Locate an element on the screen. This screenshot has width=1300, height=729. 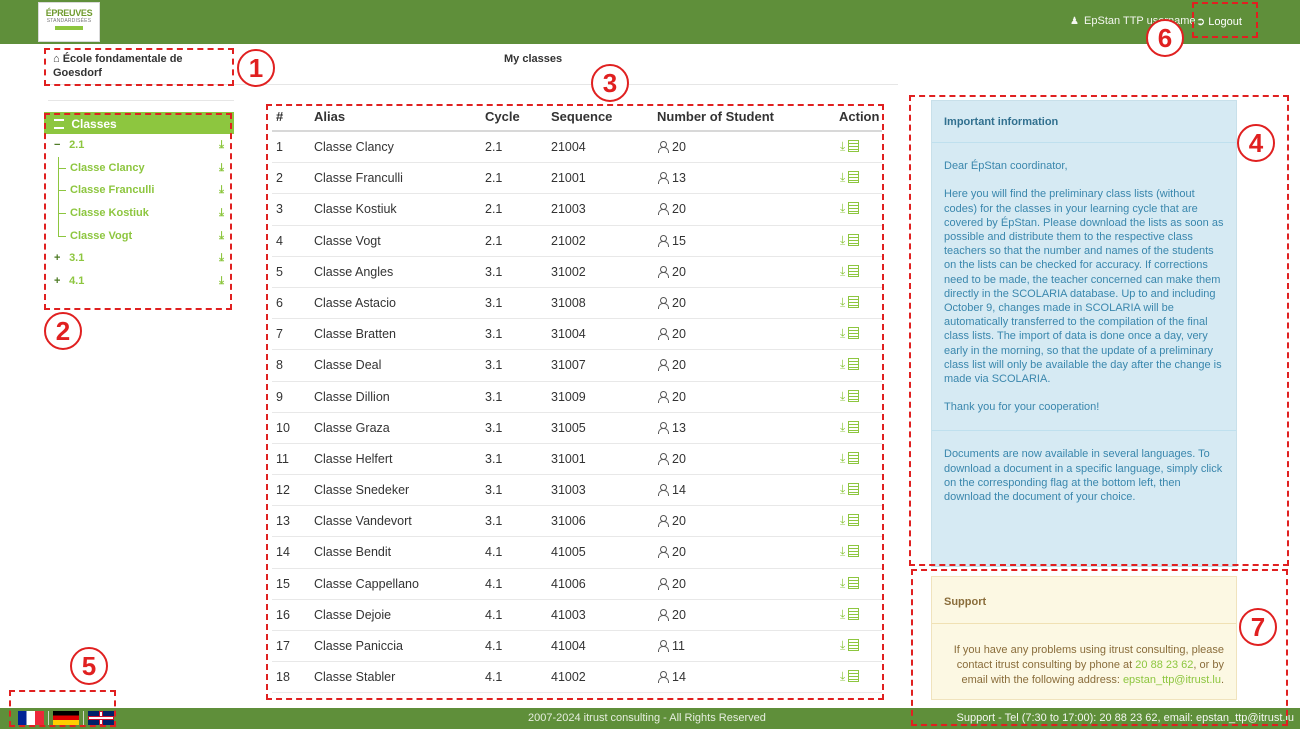
epstan-logo: ÉPREUVES STANDARDISÉES is located at coordinates (69, 22).